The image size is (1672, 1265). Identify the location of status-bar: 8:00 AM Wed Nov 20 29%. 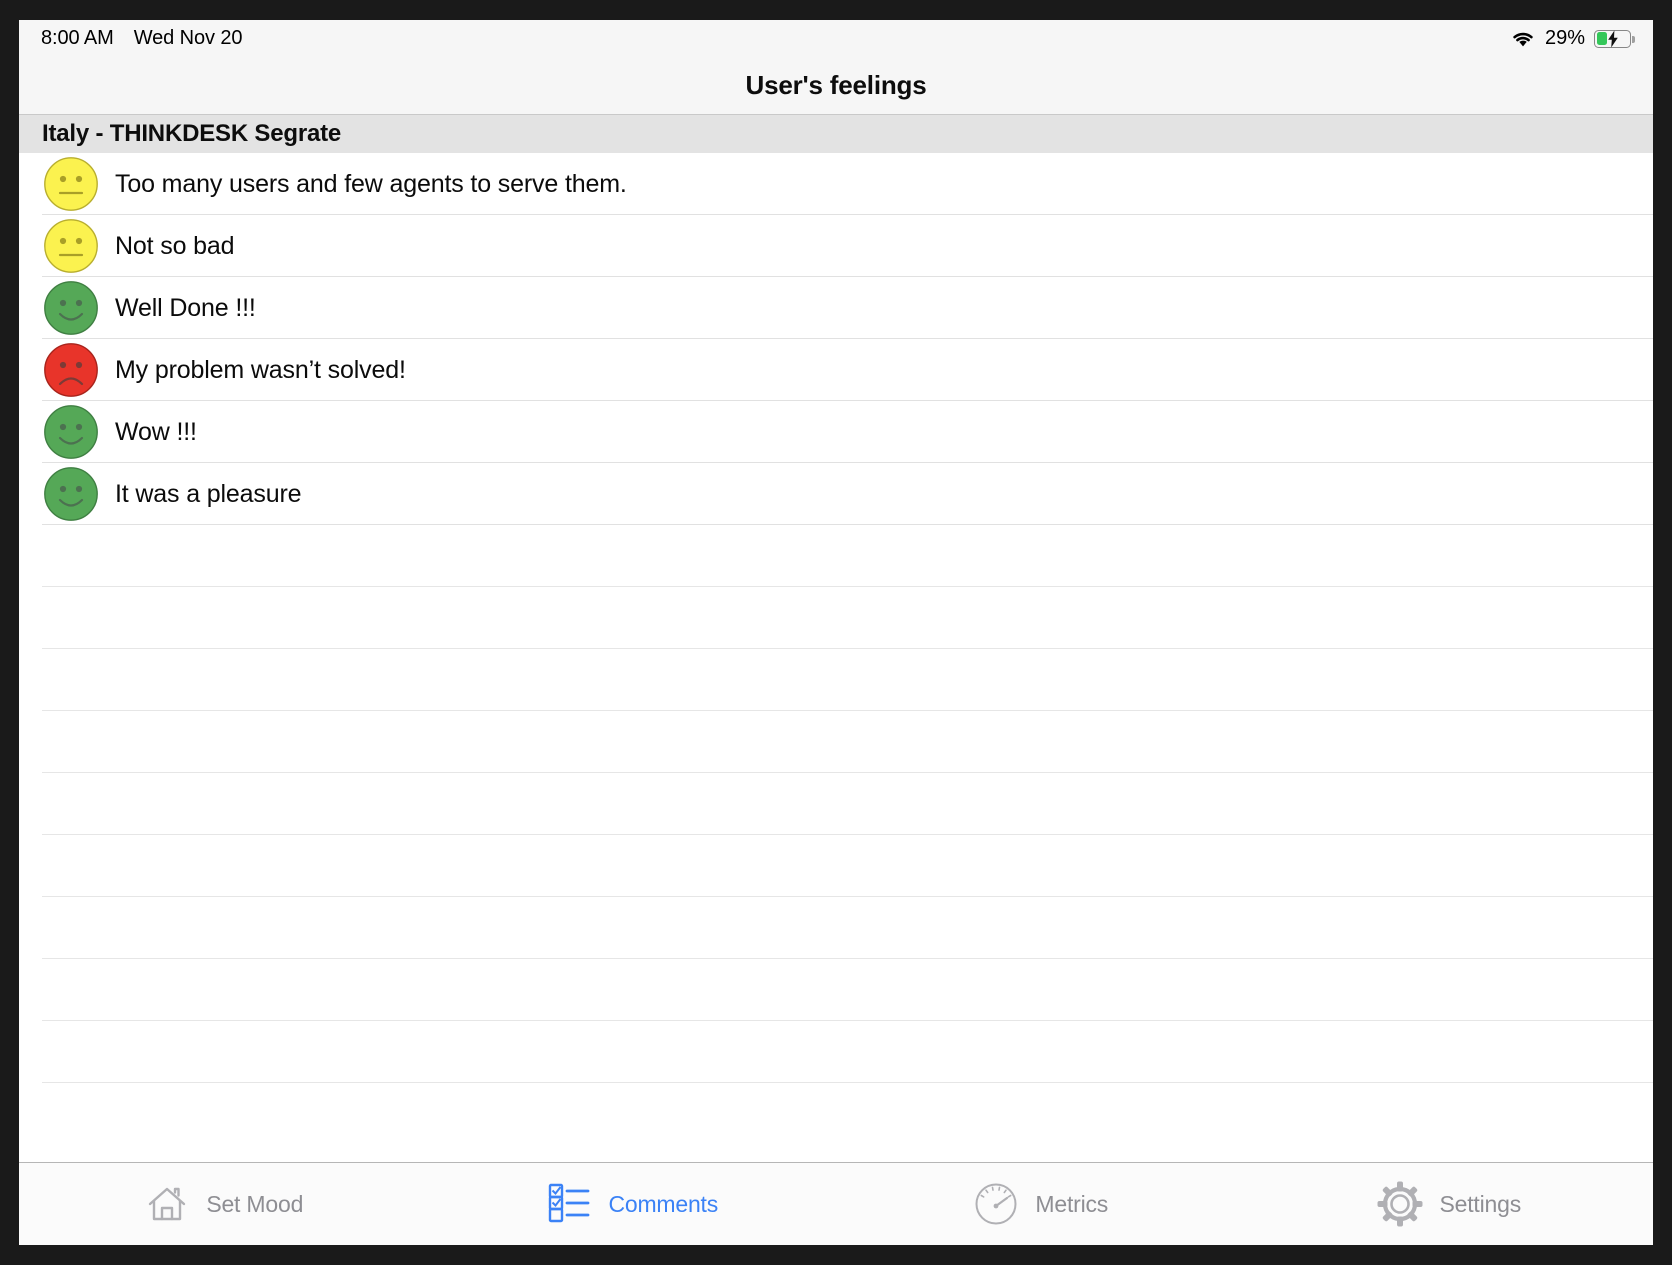
(836, 38).